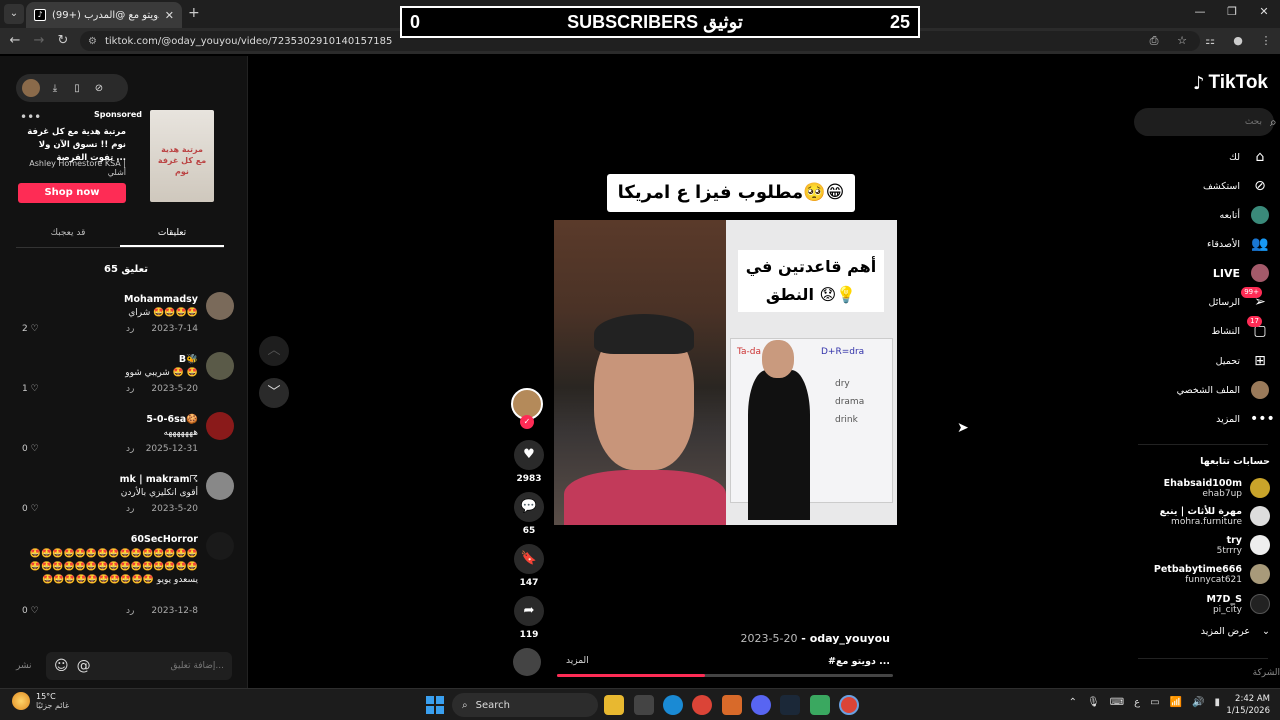  Describe the element at coordinates (92, 41) in the screenshot. I see `site-info-icon: ⚙` at that location.